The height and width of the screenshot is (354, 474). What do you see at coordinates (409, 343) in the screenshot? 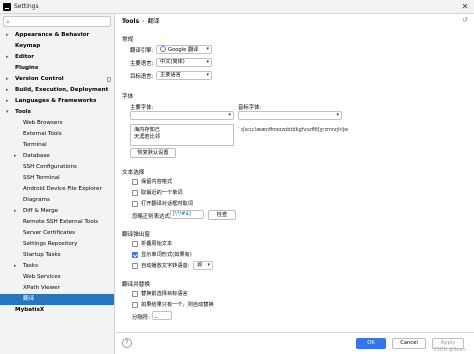
I see `cancel-button: Cancel` at bounding box center [409, 343].